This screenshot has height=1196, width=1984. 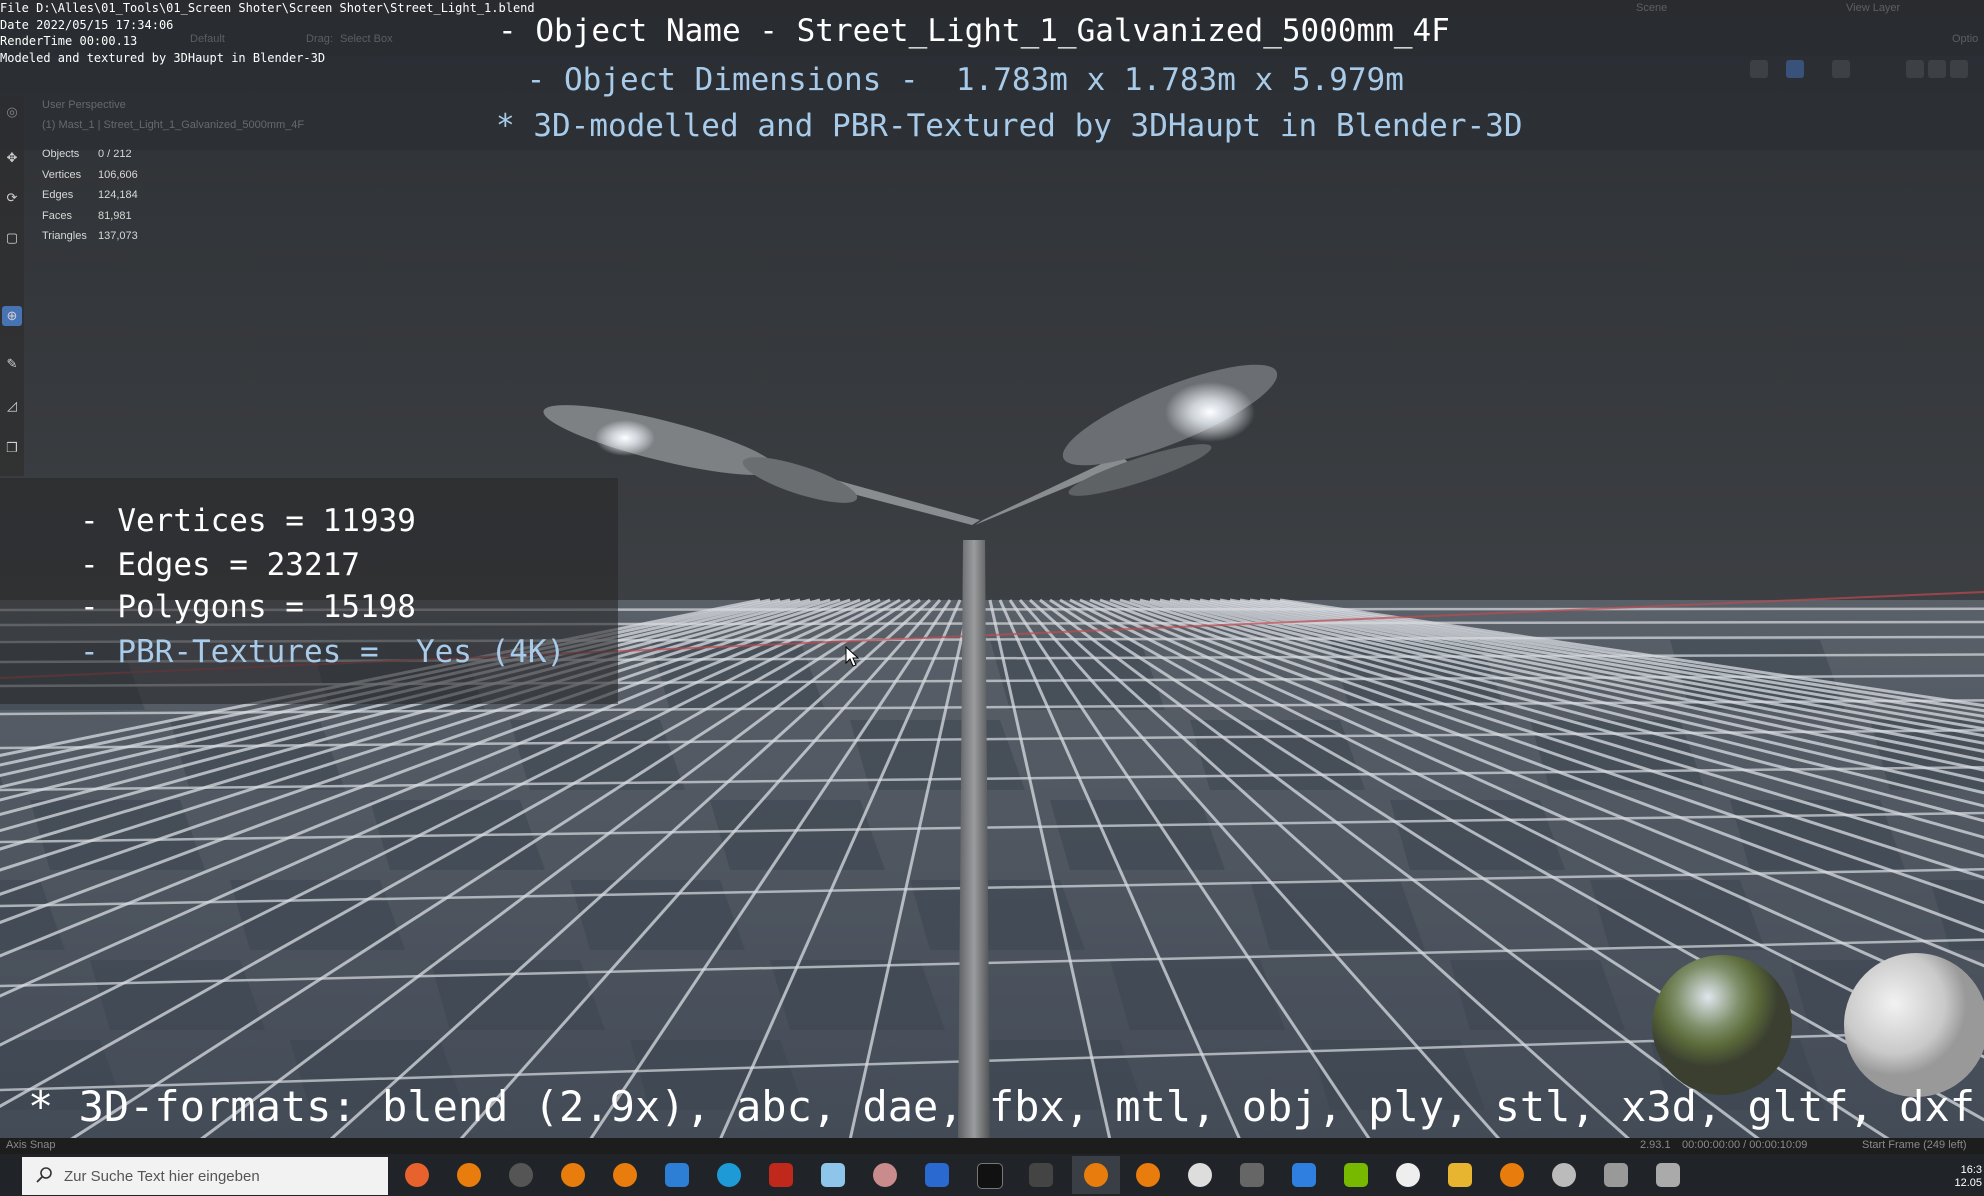 I want to click on mouse-cursor-icon, so click(x=852, y=656).